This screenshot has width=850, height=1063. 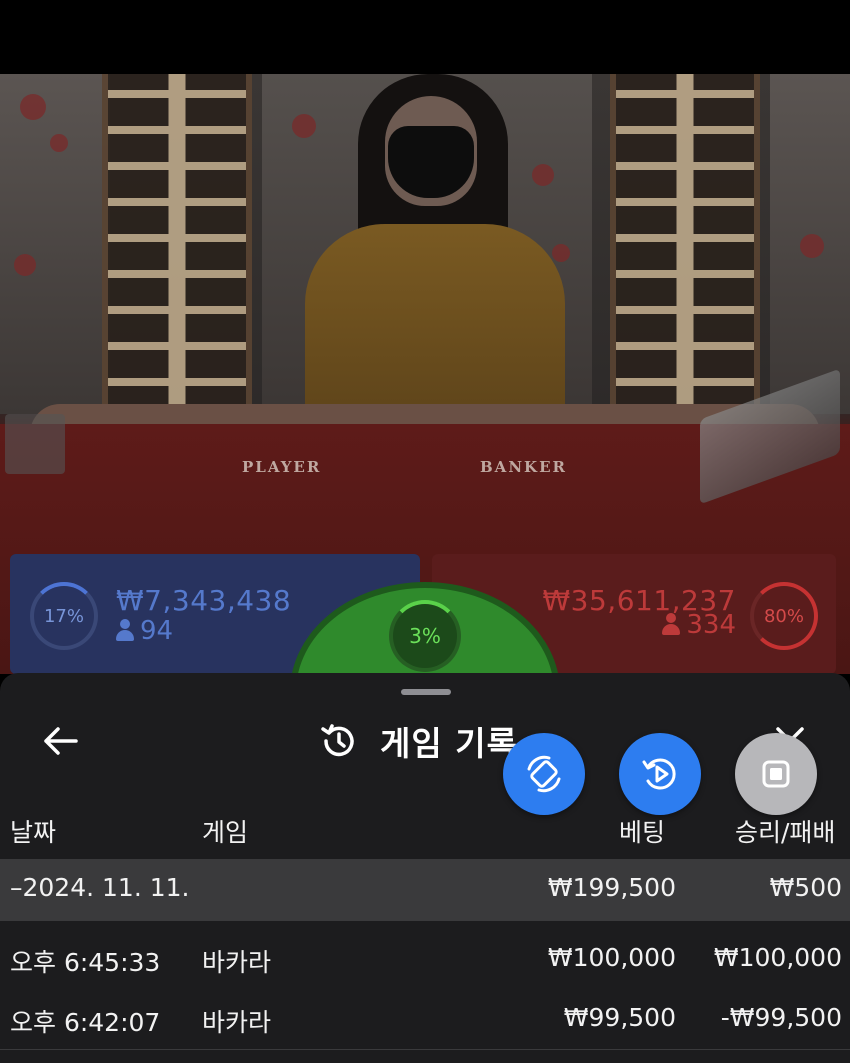 I want to click on player-felt-label: PLAYER, so click(x=282, y=467).